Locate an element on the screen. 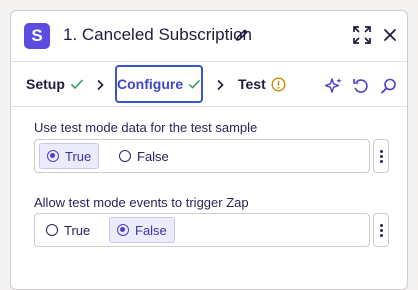  app-logo: S is located at coordinates (37, 36).